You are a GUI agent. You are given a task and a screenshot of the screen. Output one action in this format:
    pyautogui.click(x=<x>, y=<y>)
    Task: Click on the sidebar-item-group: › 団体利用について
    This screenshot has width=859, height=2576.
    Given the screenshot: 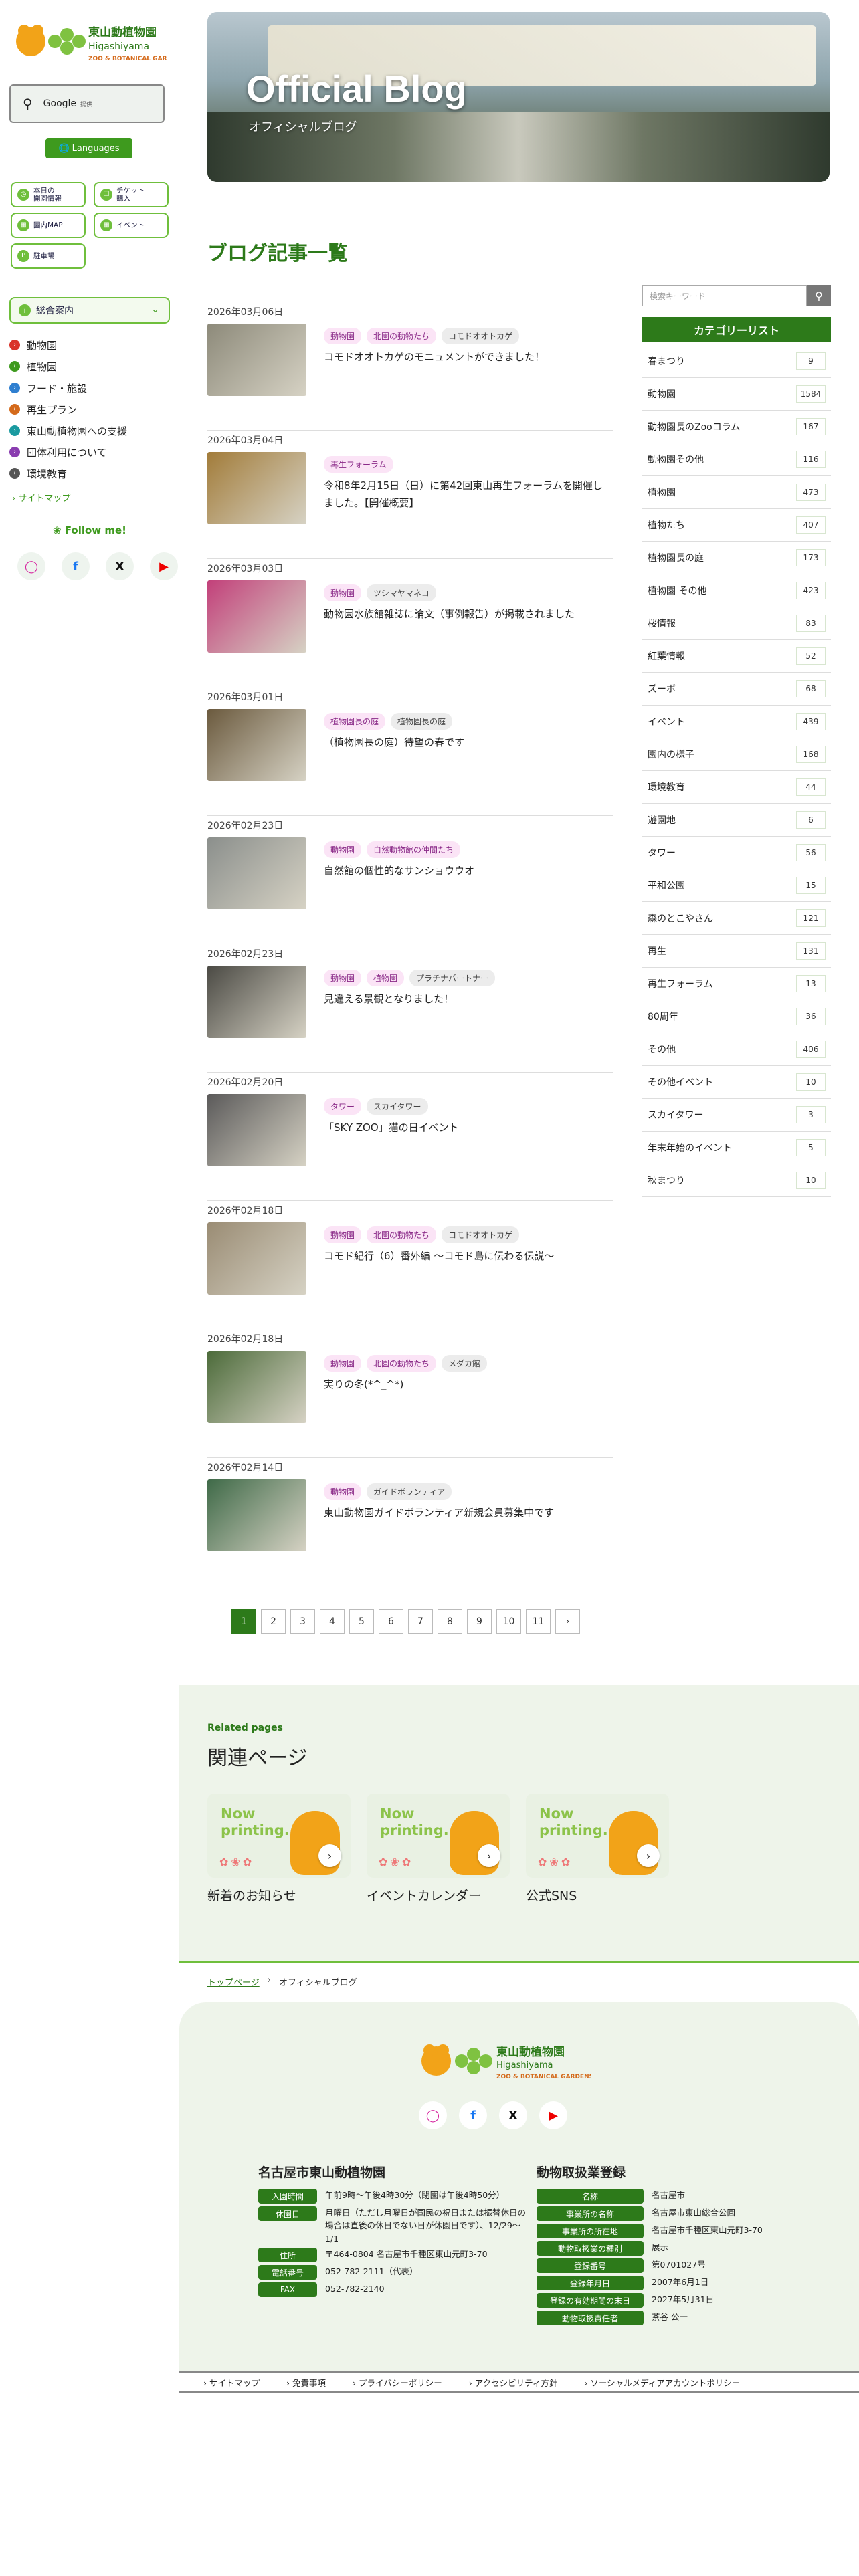 What is the action you would take?
    pyautogui.click(x=90, y=452)
    